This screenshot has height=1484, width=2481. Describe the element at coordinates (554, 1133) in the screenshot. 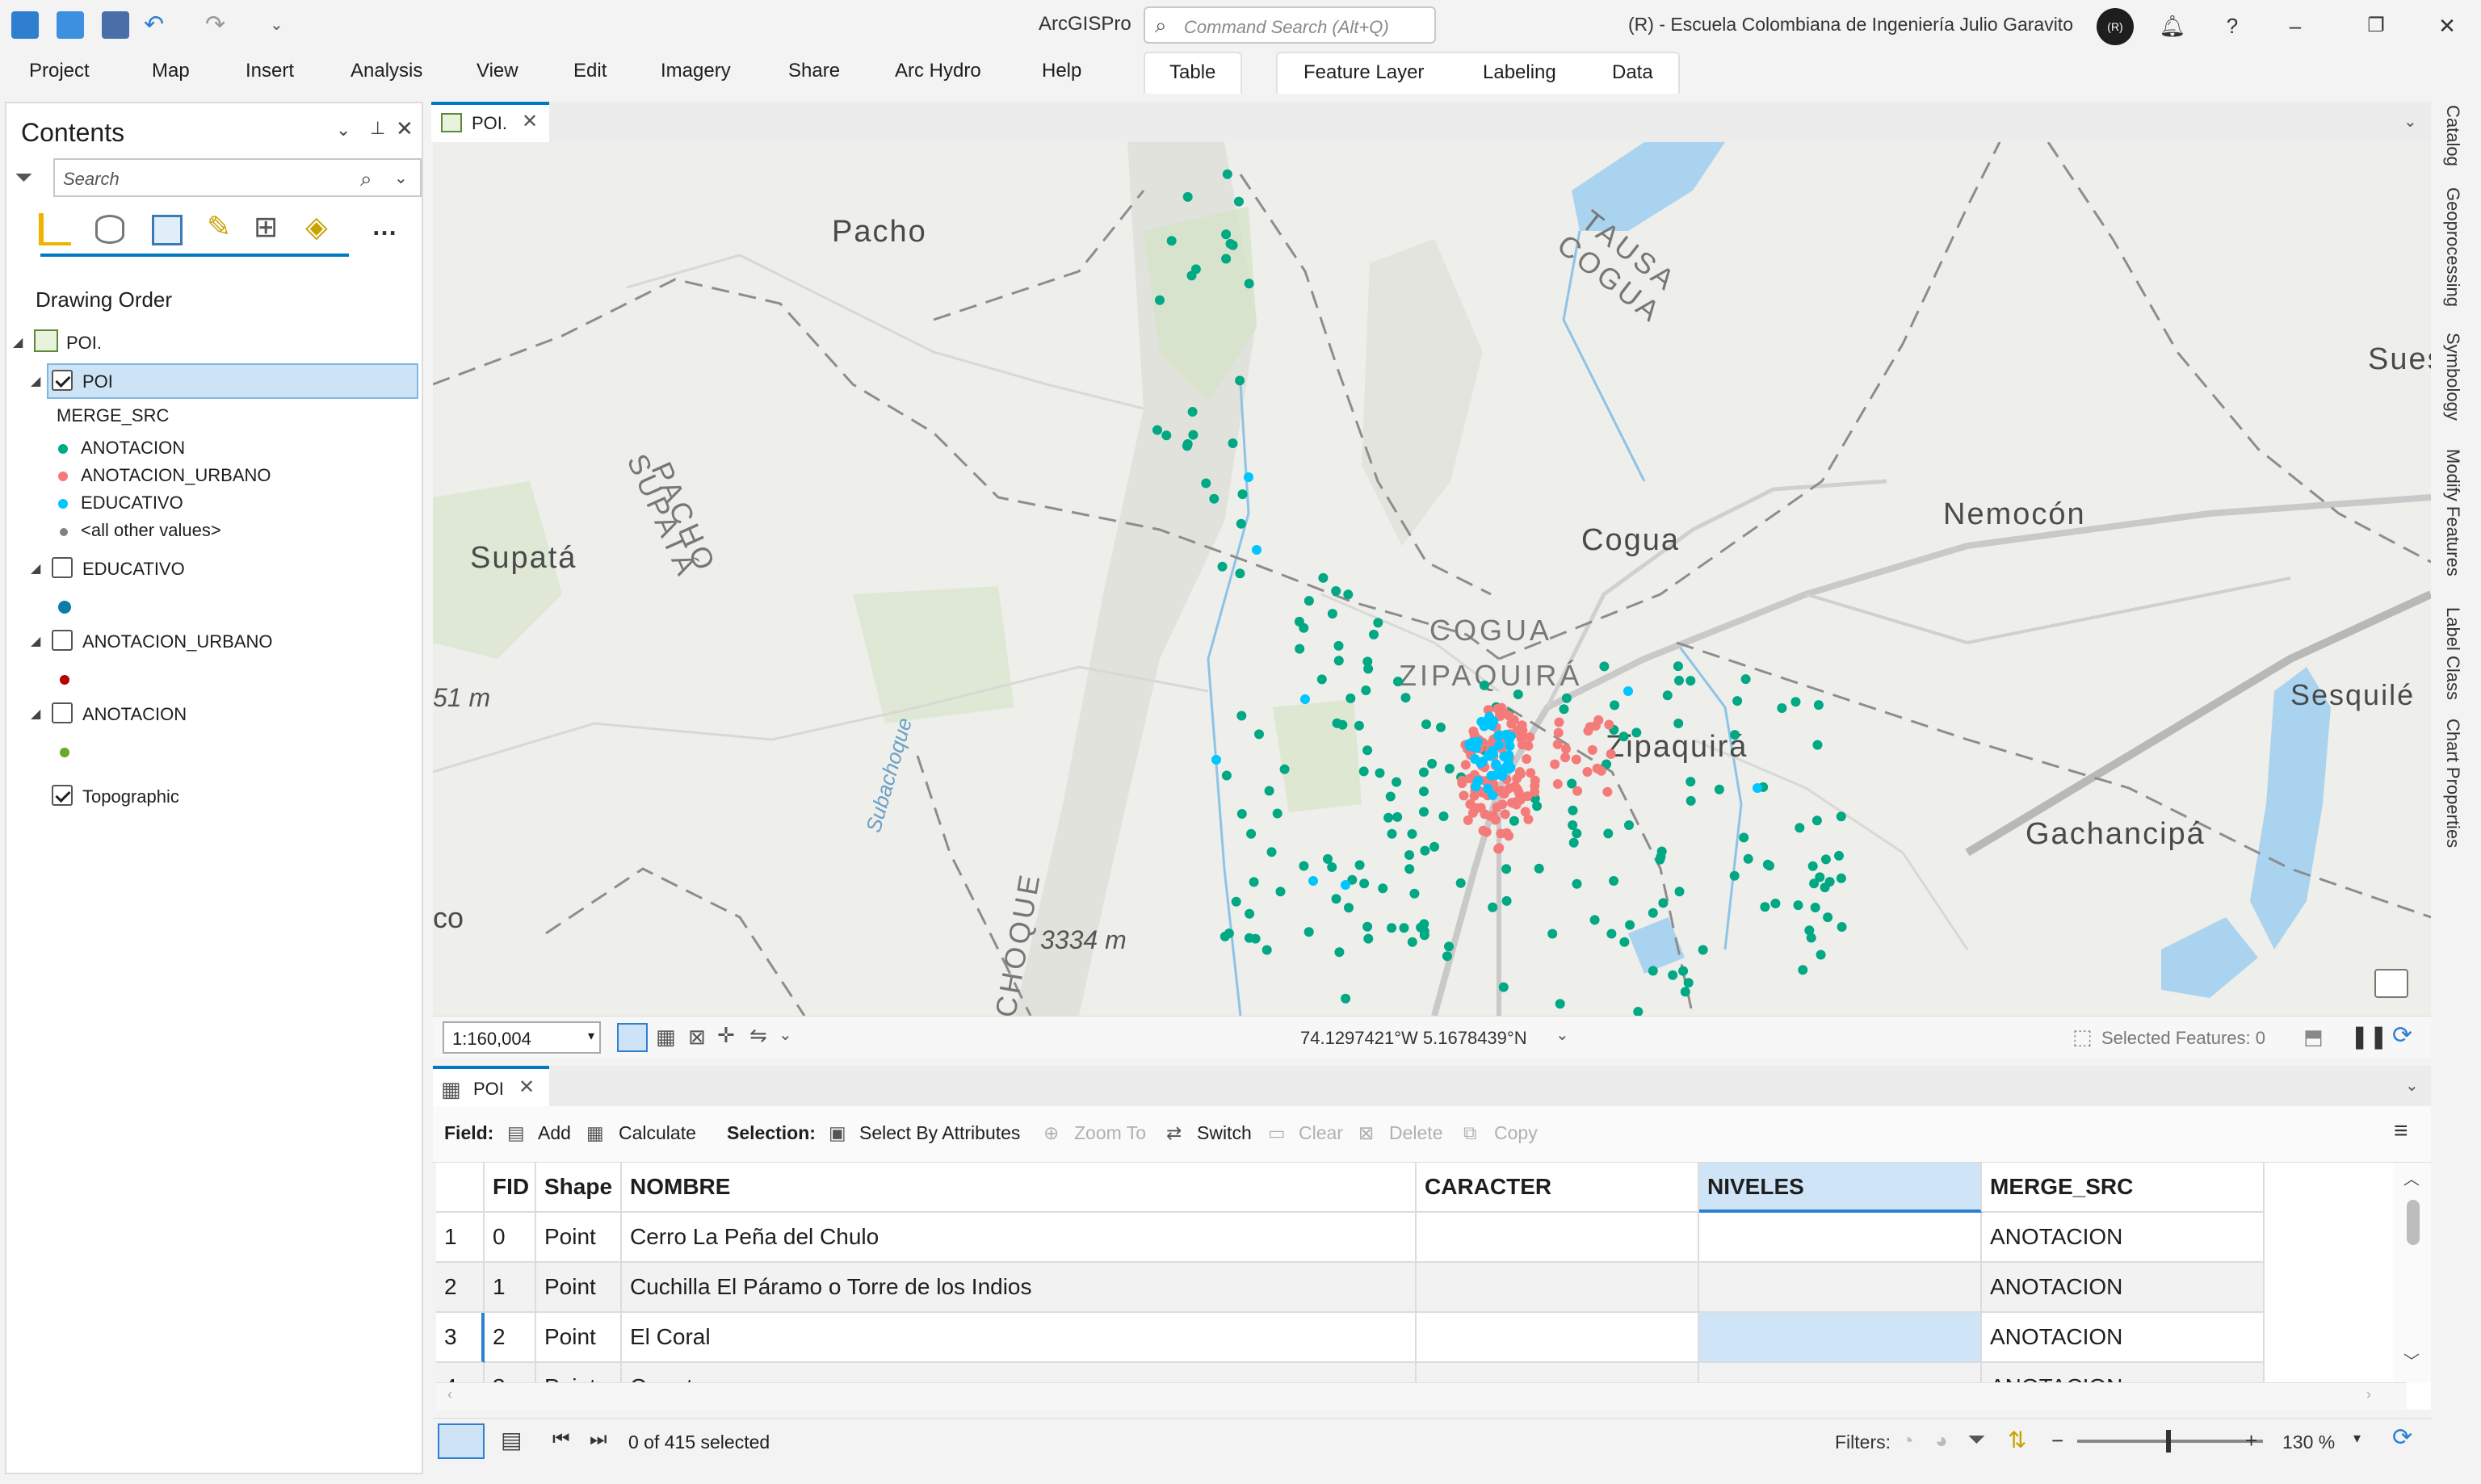

I see `add-field-button: Add` at that location.